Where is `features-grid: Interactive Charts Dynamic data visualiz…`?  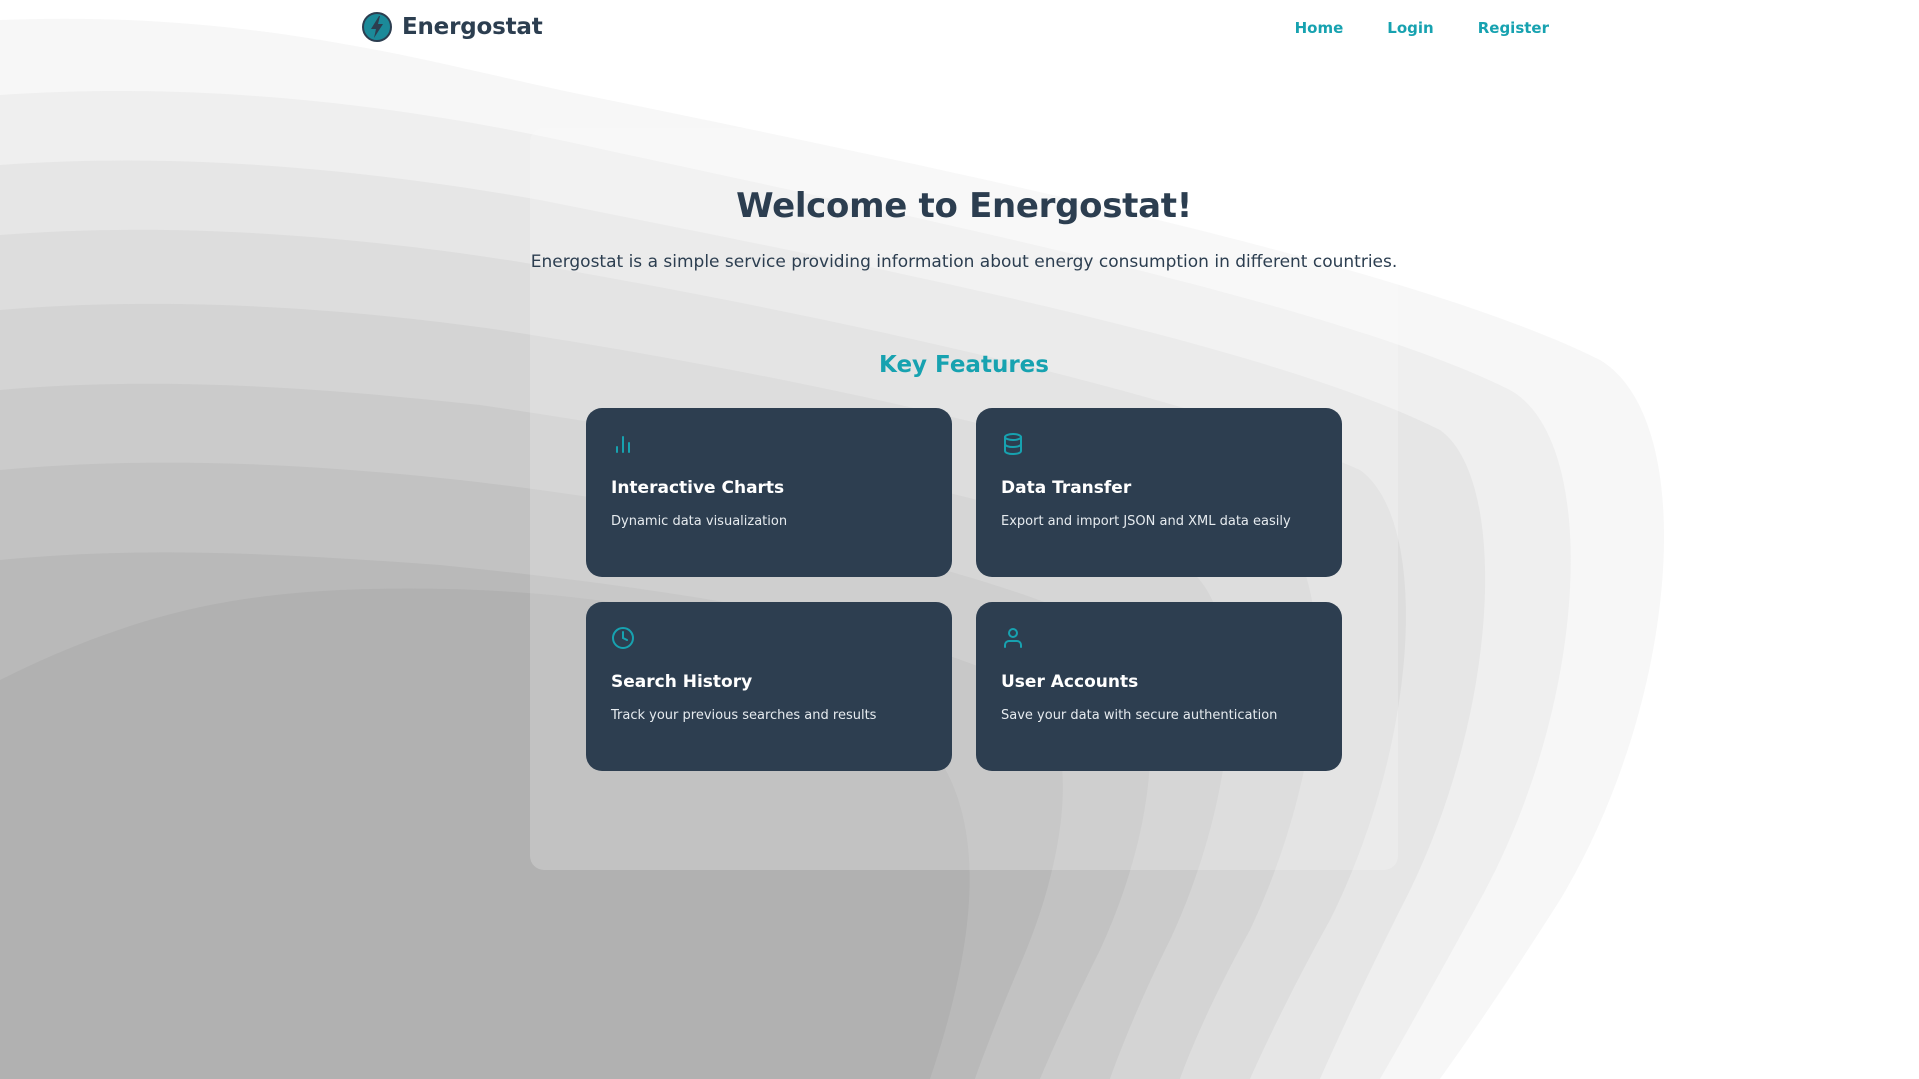 features-grid: Interactive Charts Dynamic data visualiz… is located at coordinates (964, 589).